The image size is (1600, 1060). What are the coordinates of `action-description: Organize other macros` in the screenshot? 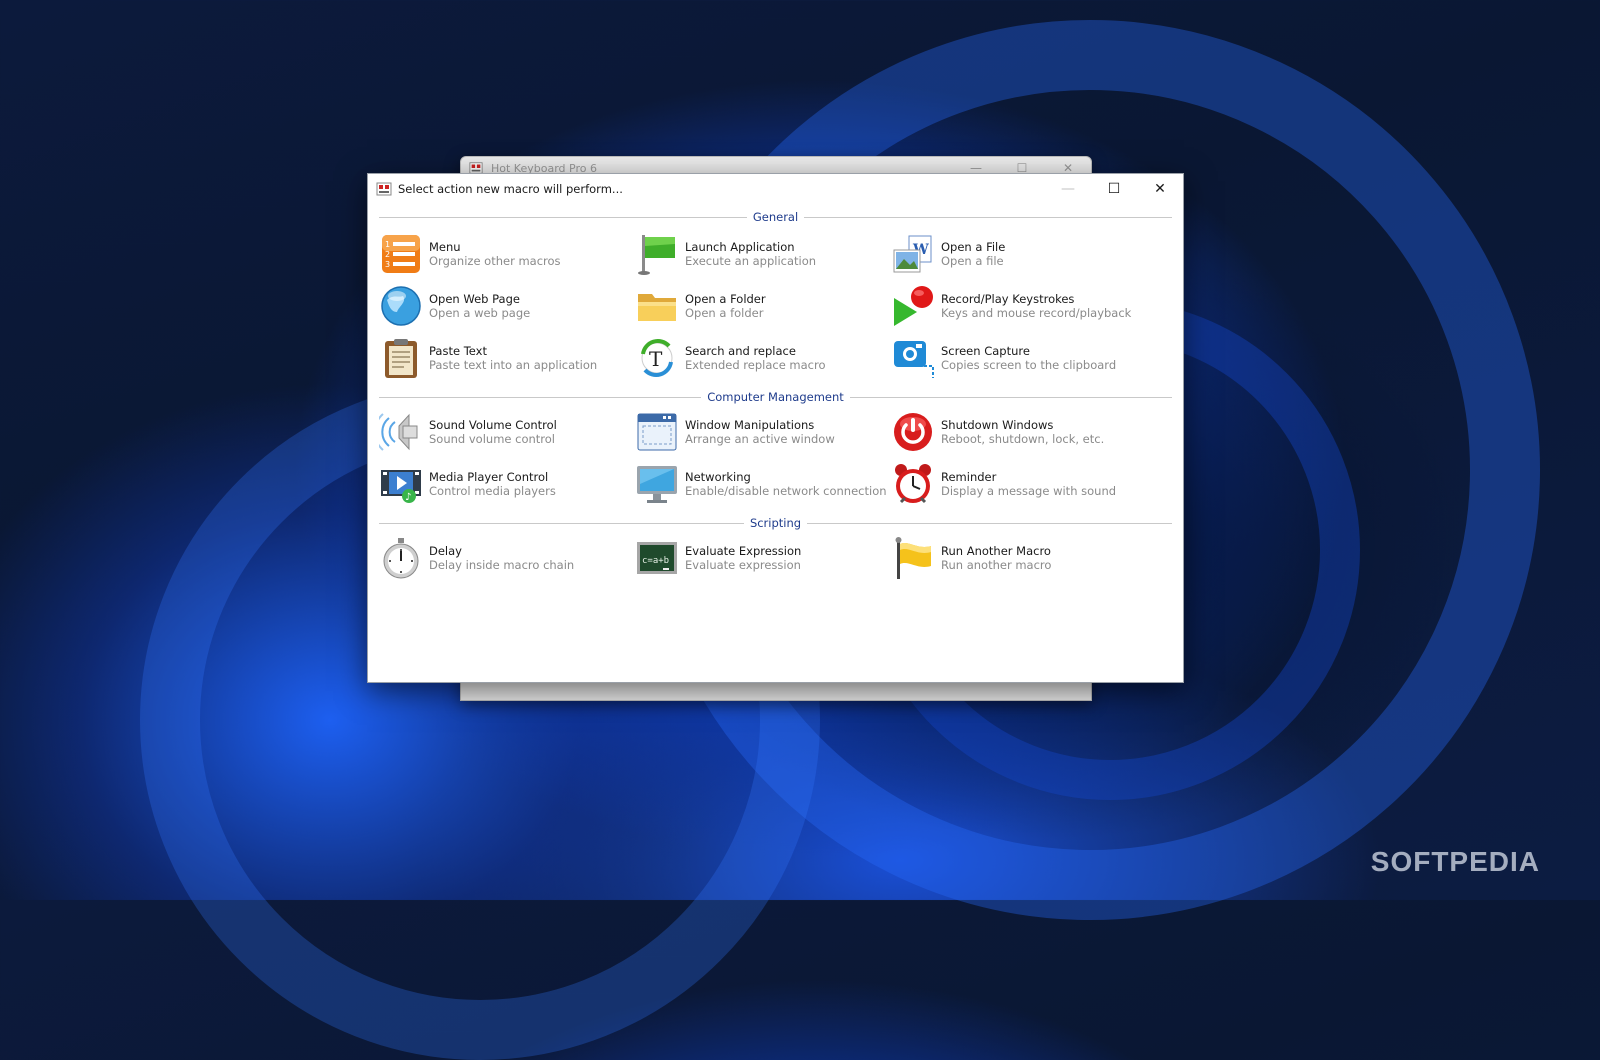 It's located at (495, 261).